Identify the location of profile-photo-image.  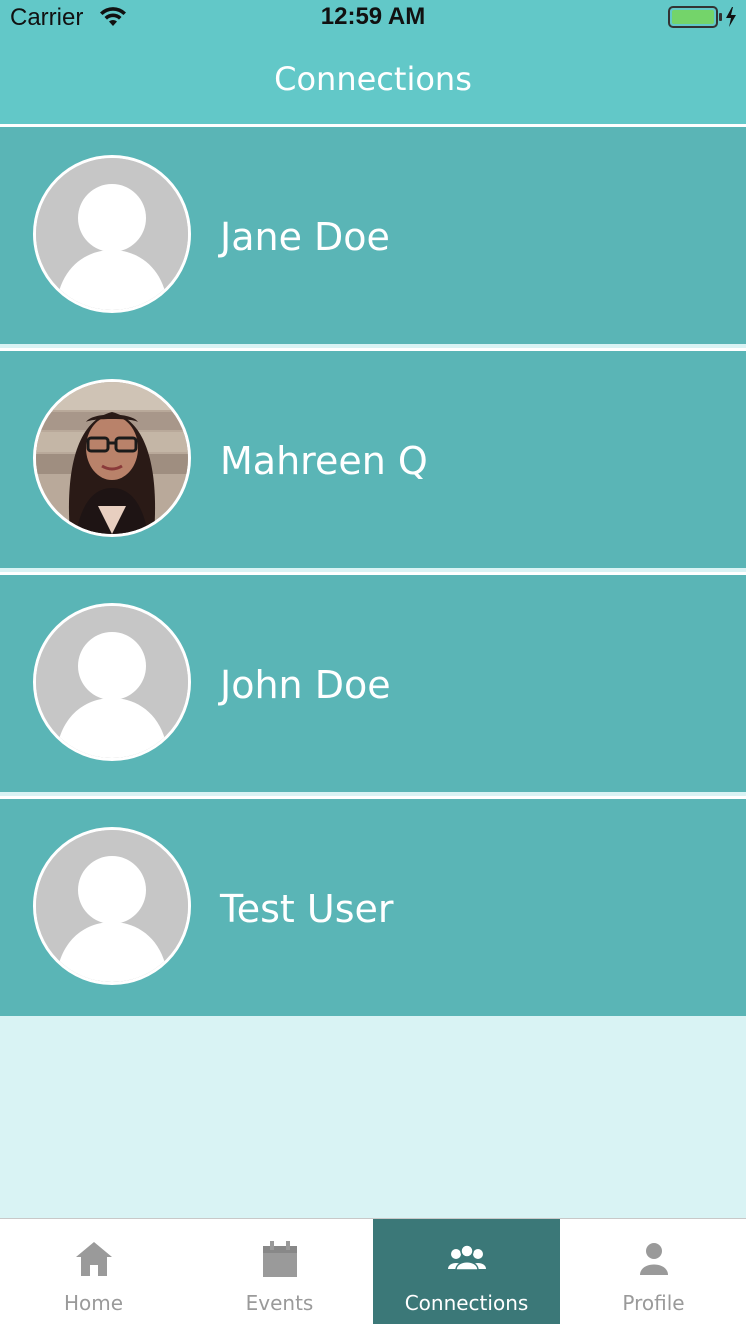
(112, 458).